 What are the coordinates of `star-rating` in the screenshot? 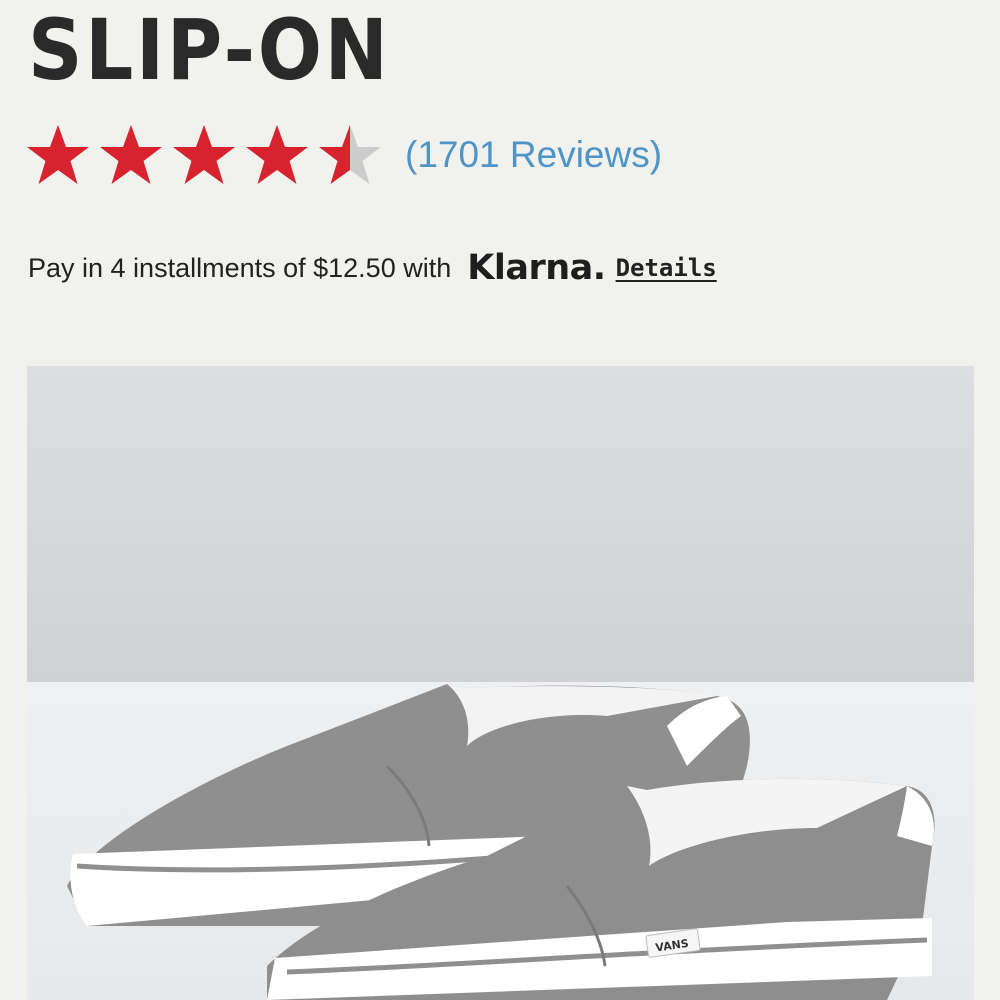 It's located at (208, 155).